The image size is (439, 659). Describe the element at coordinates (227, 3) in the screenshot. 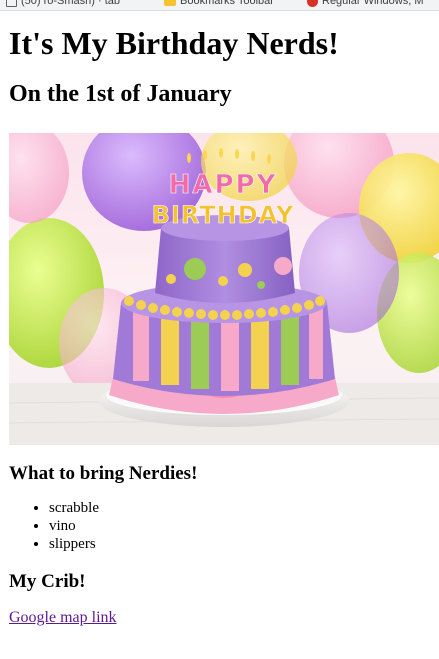

I see `bookmark-label: Bookmarks Toolbar` at that location.